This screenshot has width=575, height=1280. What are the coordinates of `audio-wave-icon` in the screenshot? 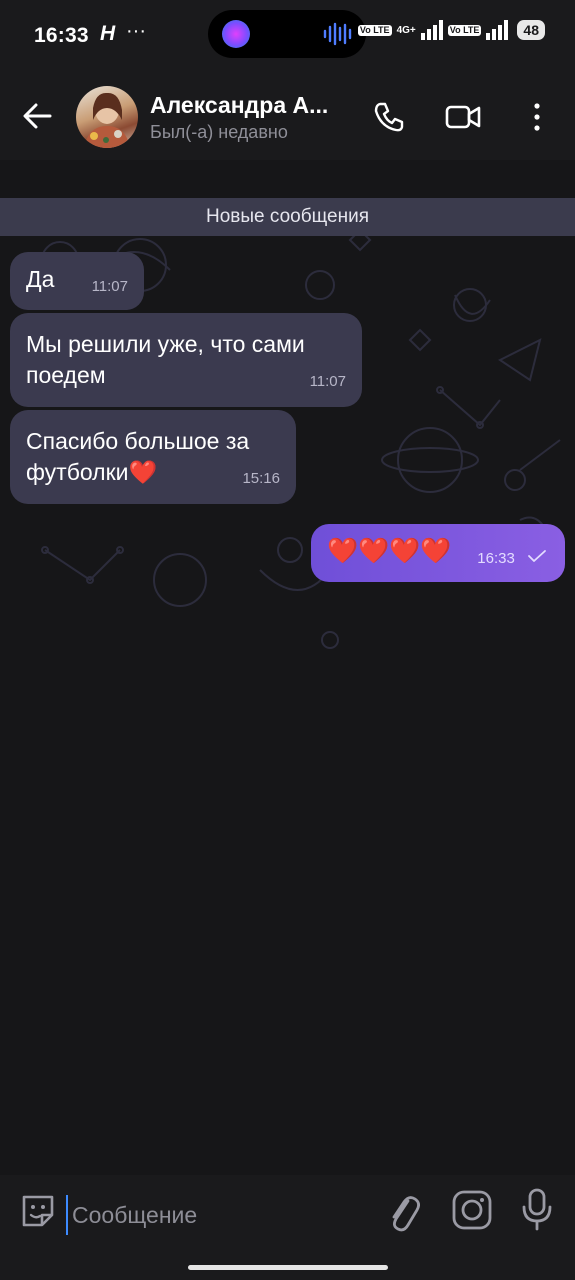 It's located at (337, 34).